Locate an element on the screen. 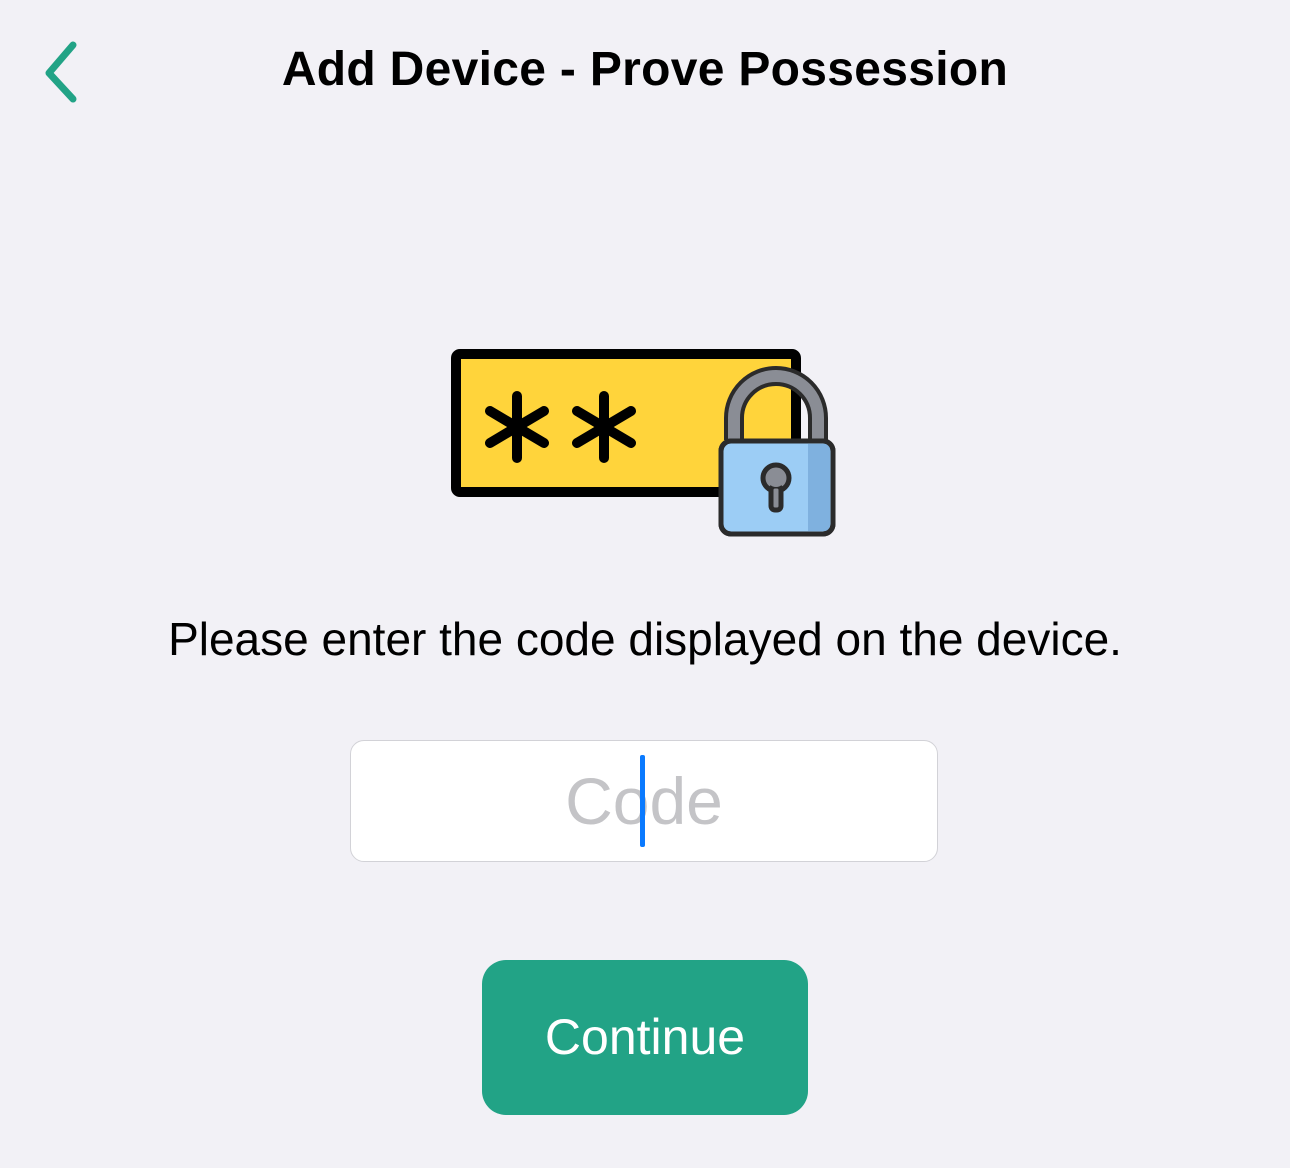 This screenshot has height=1168, width=1290. continue-button: Continue is located at coordinates (645, 1037).